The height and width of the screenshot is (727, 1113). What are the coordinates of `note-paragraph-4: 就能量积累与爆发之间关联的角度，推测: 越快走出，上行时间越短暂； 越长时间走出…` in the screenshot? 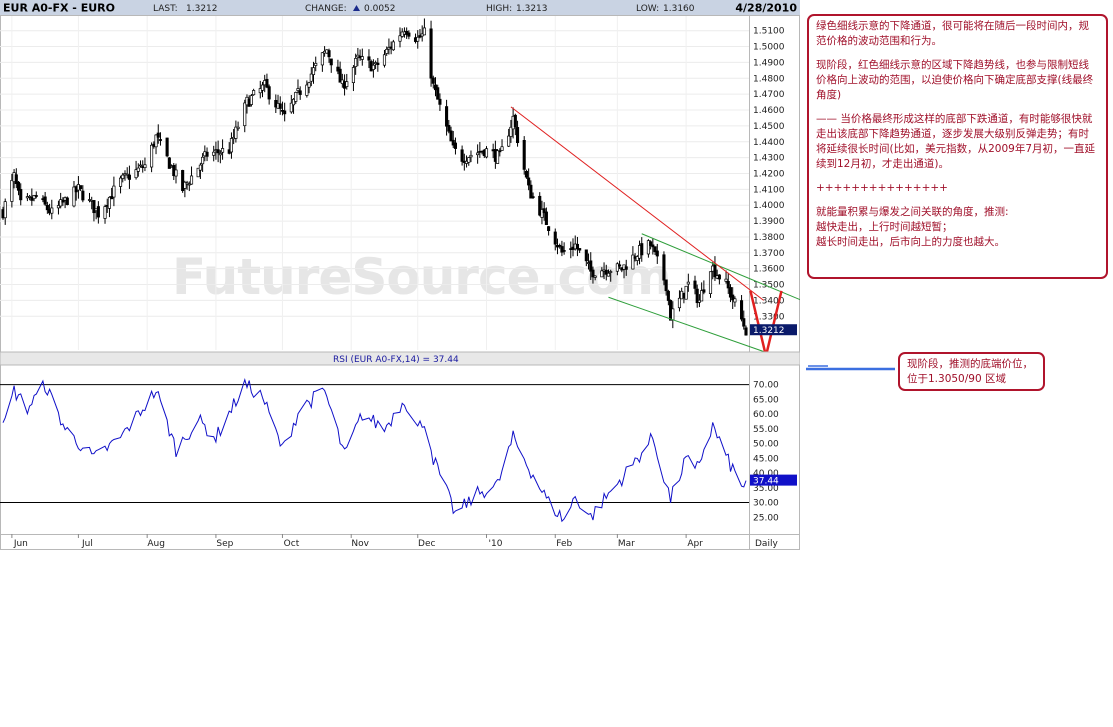 It's located at (912, 227).